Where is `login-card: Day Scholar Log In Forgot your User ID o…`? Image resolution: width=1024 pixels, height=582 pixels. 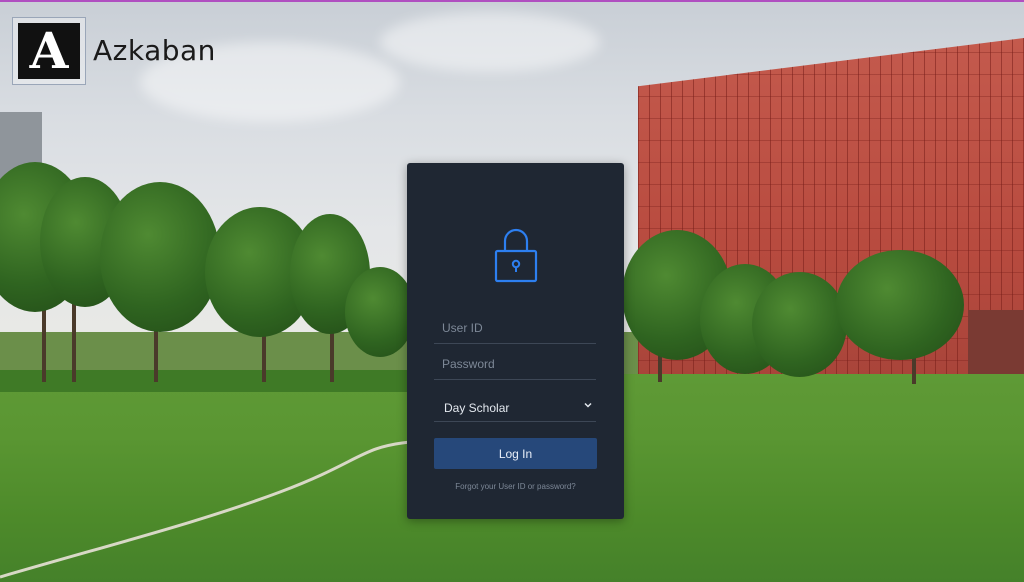 login-card: Day Scholar Log In Forgot your User ID o… is located at coordinates (515, 341).